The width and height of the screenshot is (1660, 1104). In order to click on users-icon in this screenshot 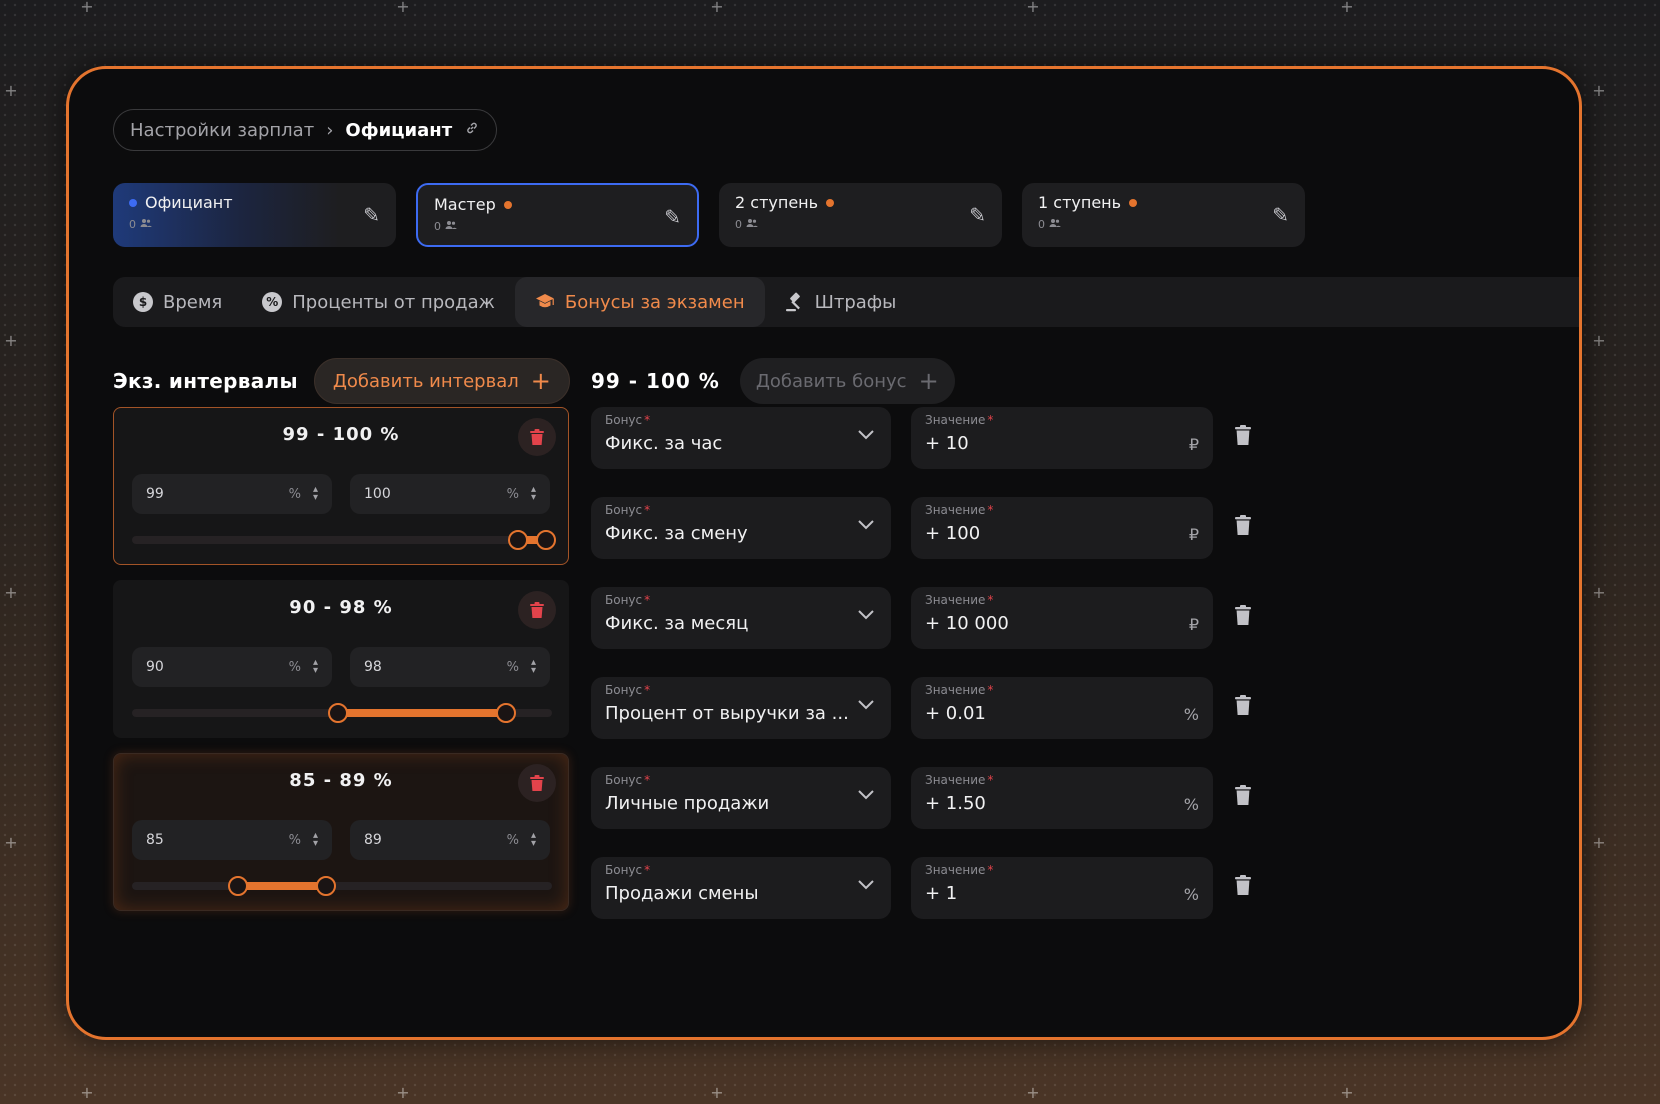, I will do `click(146, 224)`.